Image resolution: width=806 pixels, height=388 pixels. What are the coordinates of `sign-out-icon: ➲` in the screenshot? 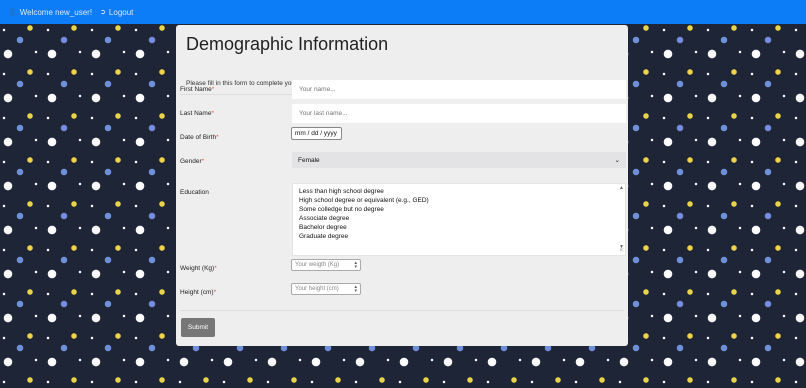 It's located at (103, 12).